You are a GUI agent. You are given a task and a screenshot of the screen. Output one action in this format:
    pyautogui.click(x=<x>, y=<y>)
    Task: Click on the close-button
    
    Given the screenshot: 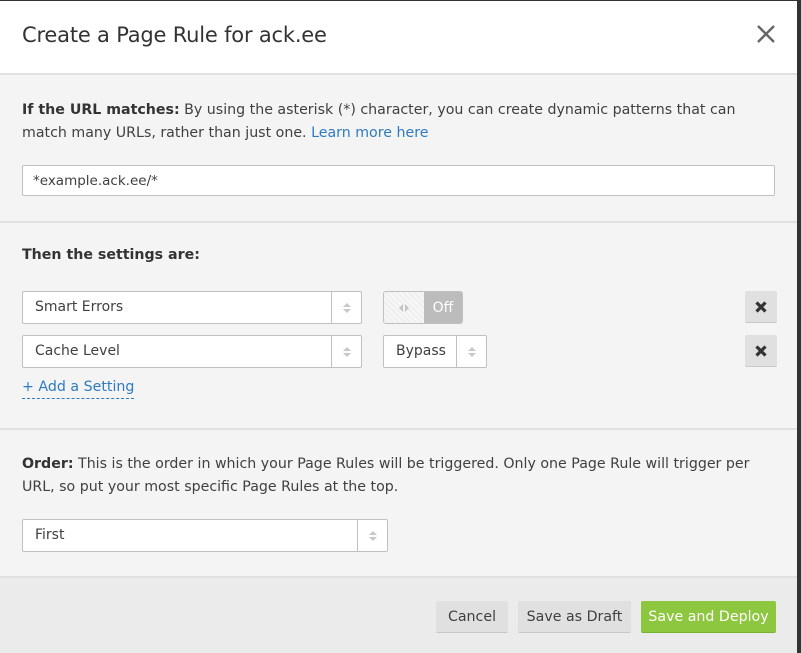 What is the action you would take?
    pyautogui.click(x=766, y=34)
    